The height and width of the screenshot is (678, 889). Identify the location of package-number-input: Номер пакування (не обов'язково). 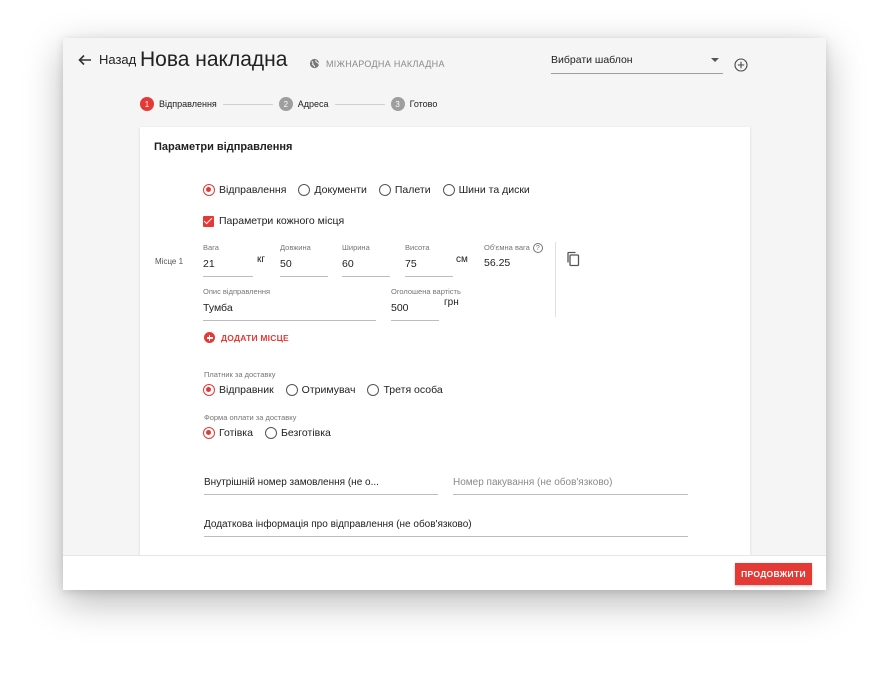
(570, 484).